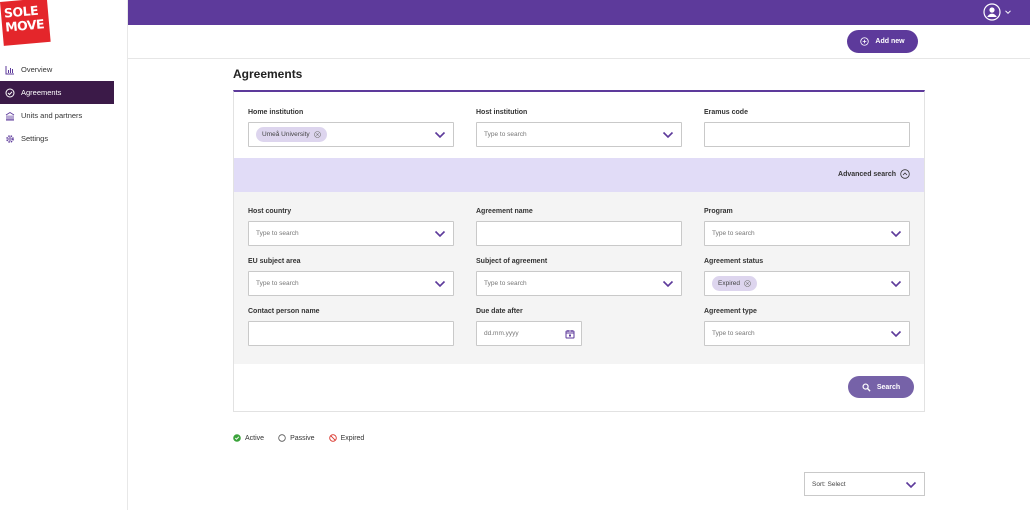  Describe the element at coordinates (865, 41) in the screenshot. I see `plus-circle-icon` at that location.